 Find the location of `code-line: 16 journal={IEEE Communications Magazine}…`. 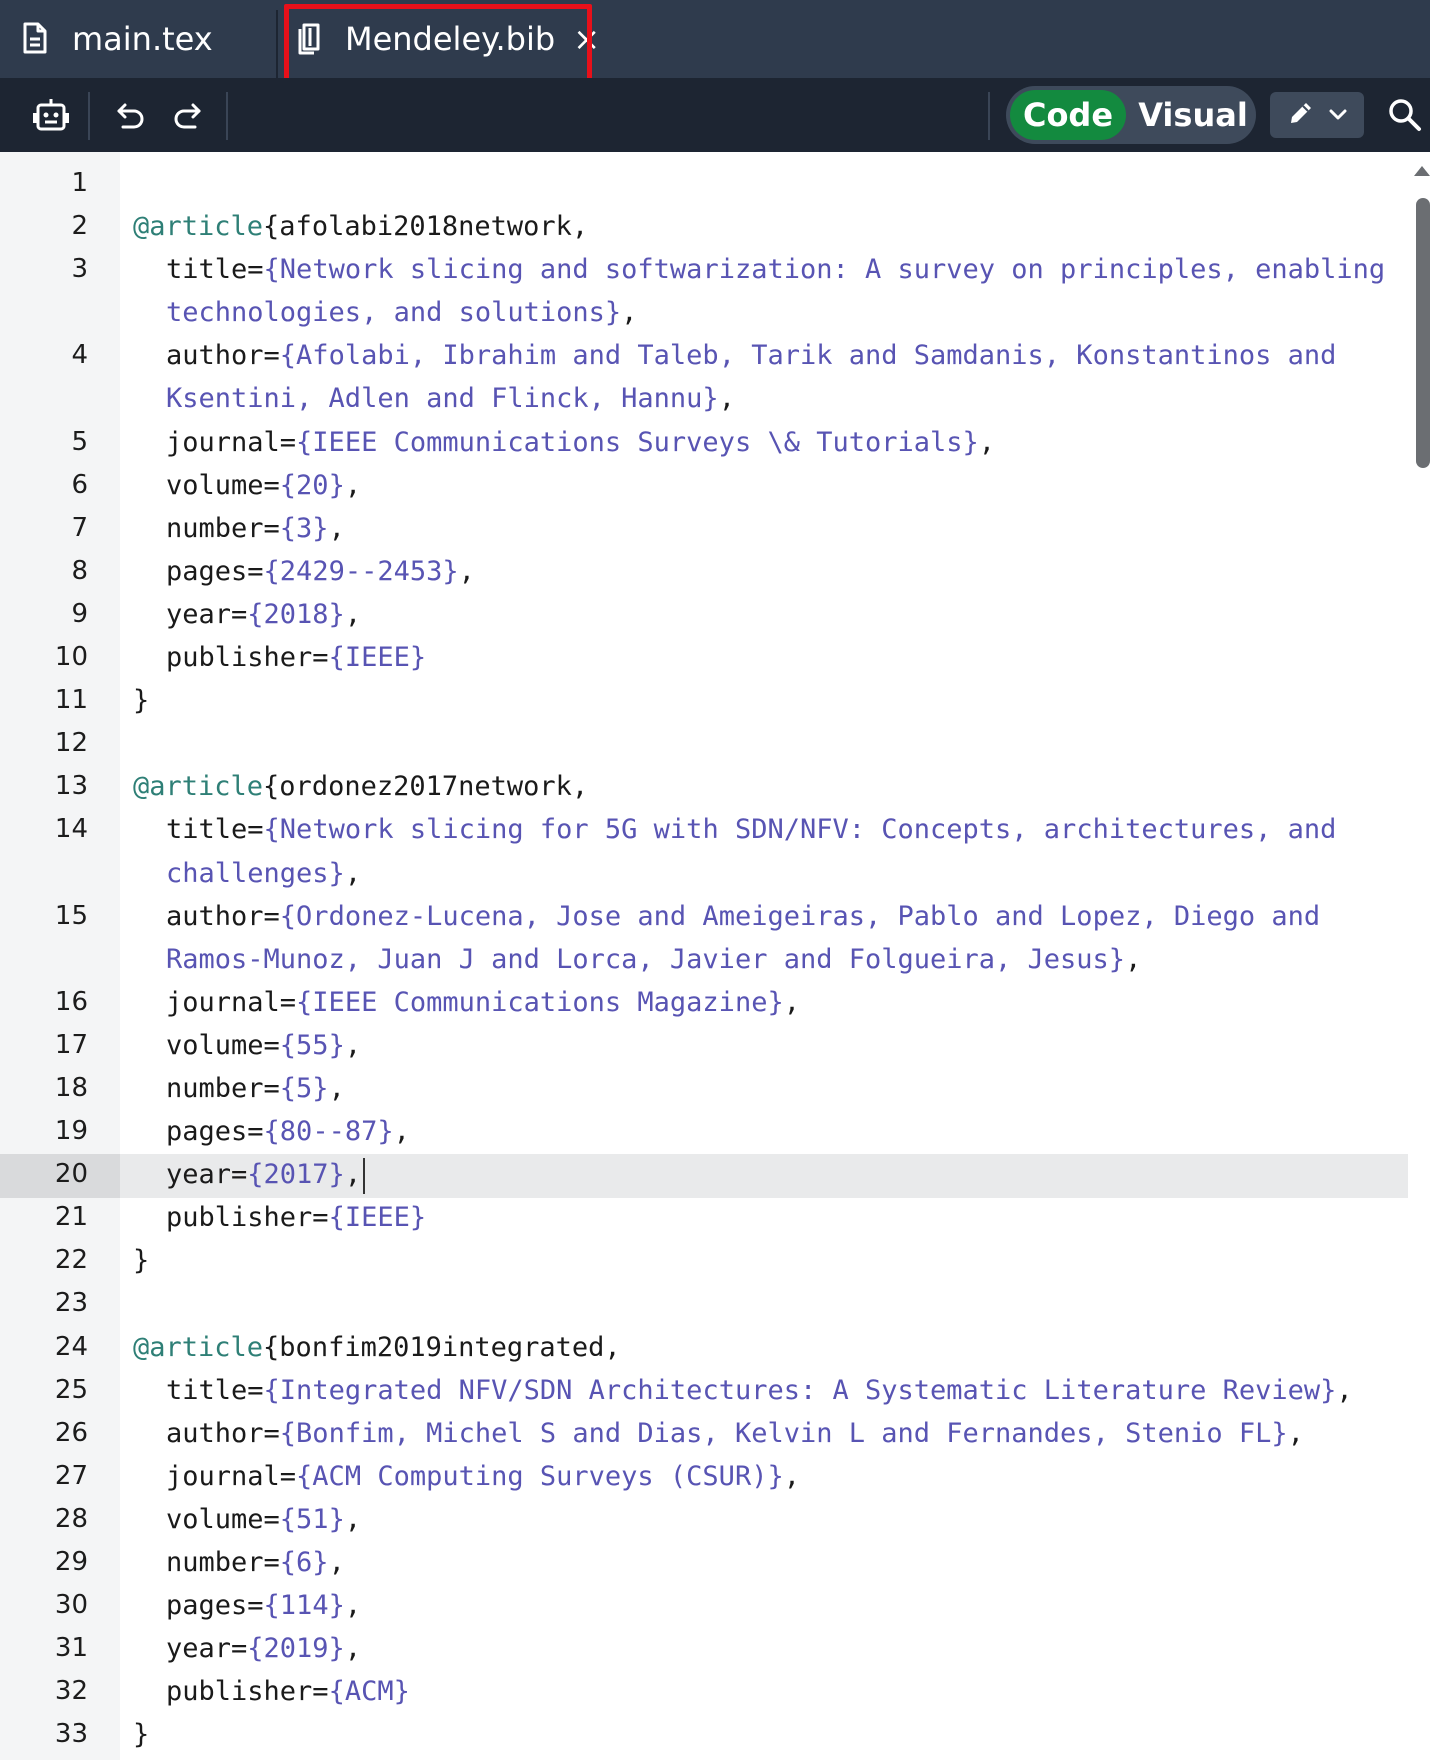

code-line: 16 journal={IEEE Communications Magazine}… is located at coordinates (704, 1002).